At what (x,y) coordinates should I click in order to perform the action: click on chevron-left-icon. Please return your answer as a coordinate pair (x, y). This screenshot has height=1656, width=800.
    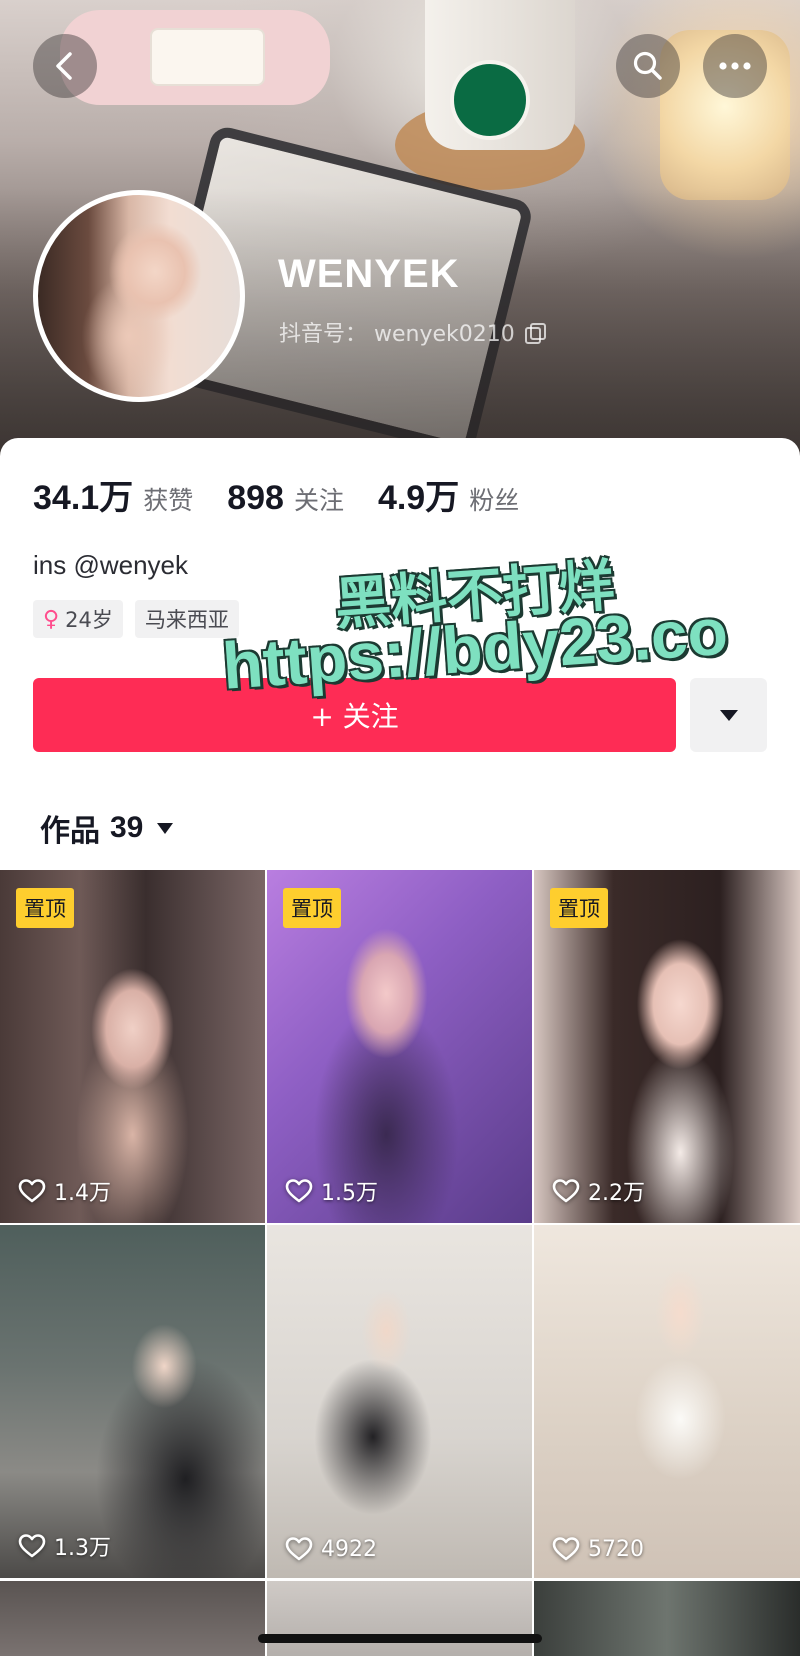
    Looking at the image, I should click on (64, 66).